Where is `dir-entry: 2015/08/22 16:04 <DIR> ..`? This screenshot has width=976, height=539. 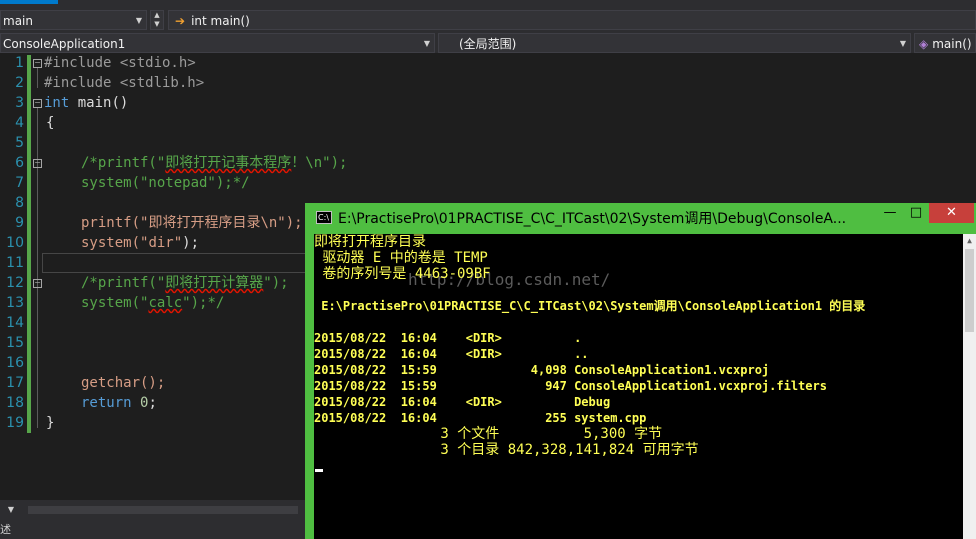 dir-entry: 2015/08/22 16:04 <DIR> .. is located at coordinates (451, 354).